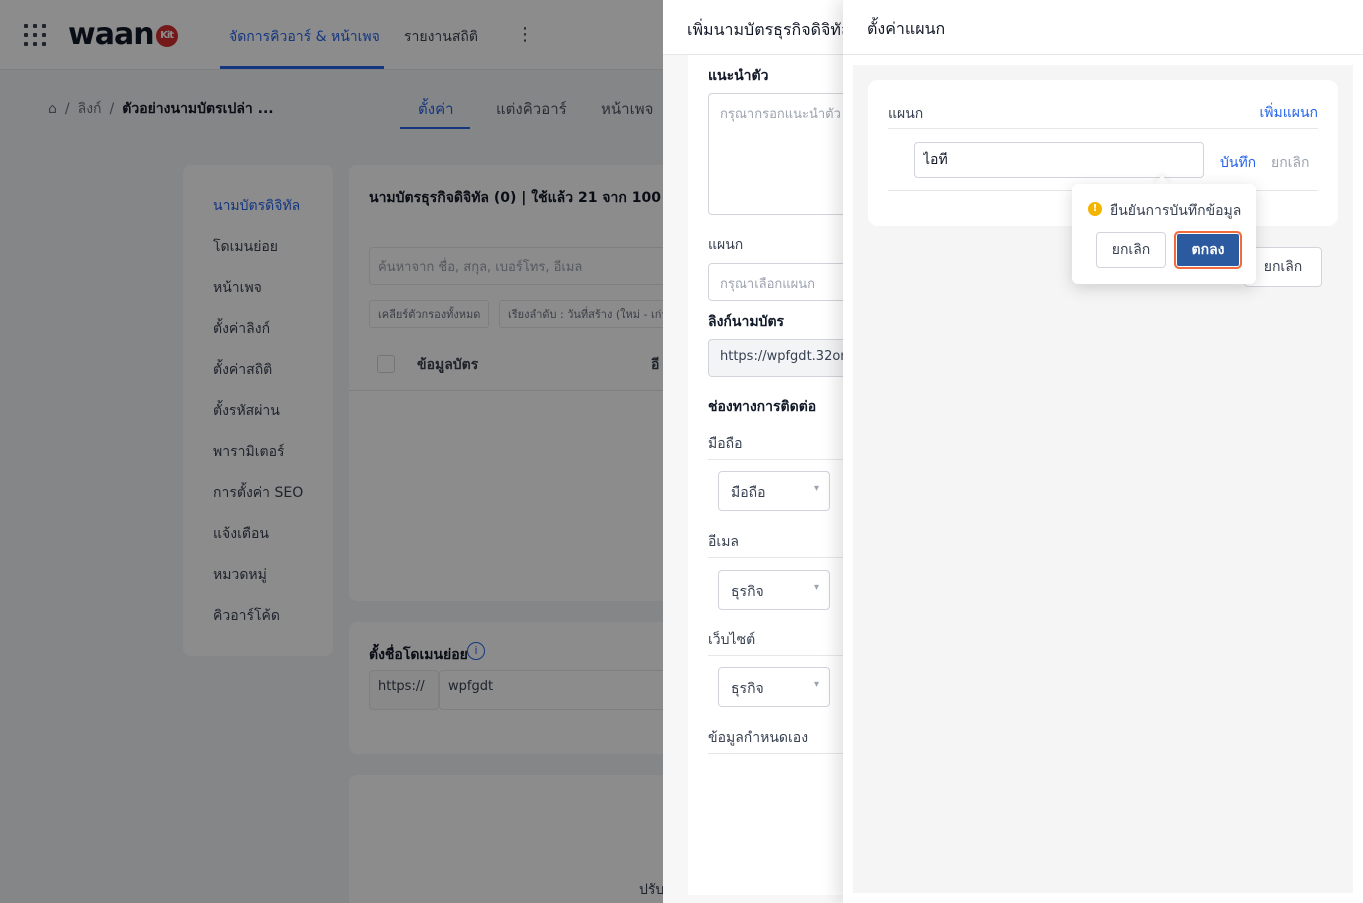  I want to click on cancel-department-button: ยกเลิก, so click(1290, 163).